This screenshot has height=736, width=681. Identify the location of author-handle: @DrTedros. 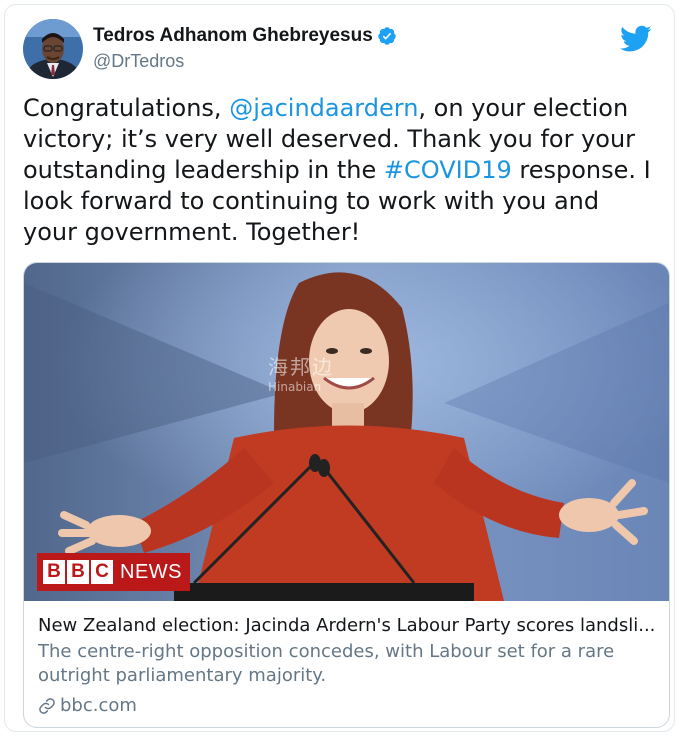
(245, 61).